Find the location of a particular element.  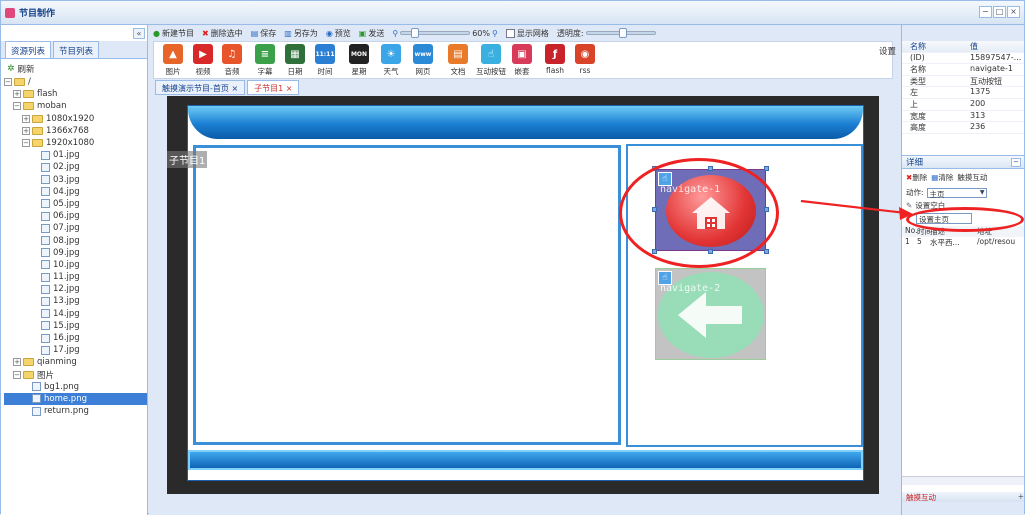

tab-programs: 节目列表 is located at coordinates (76, 49).